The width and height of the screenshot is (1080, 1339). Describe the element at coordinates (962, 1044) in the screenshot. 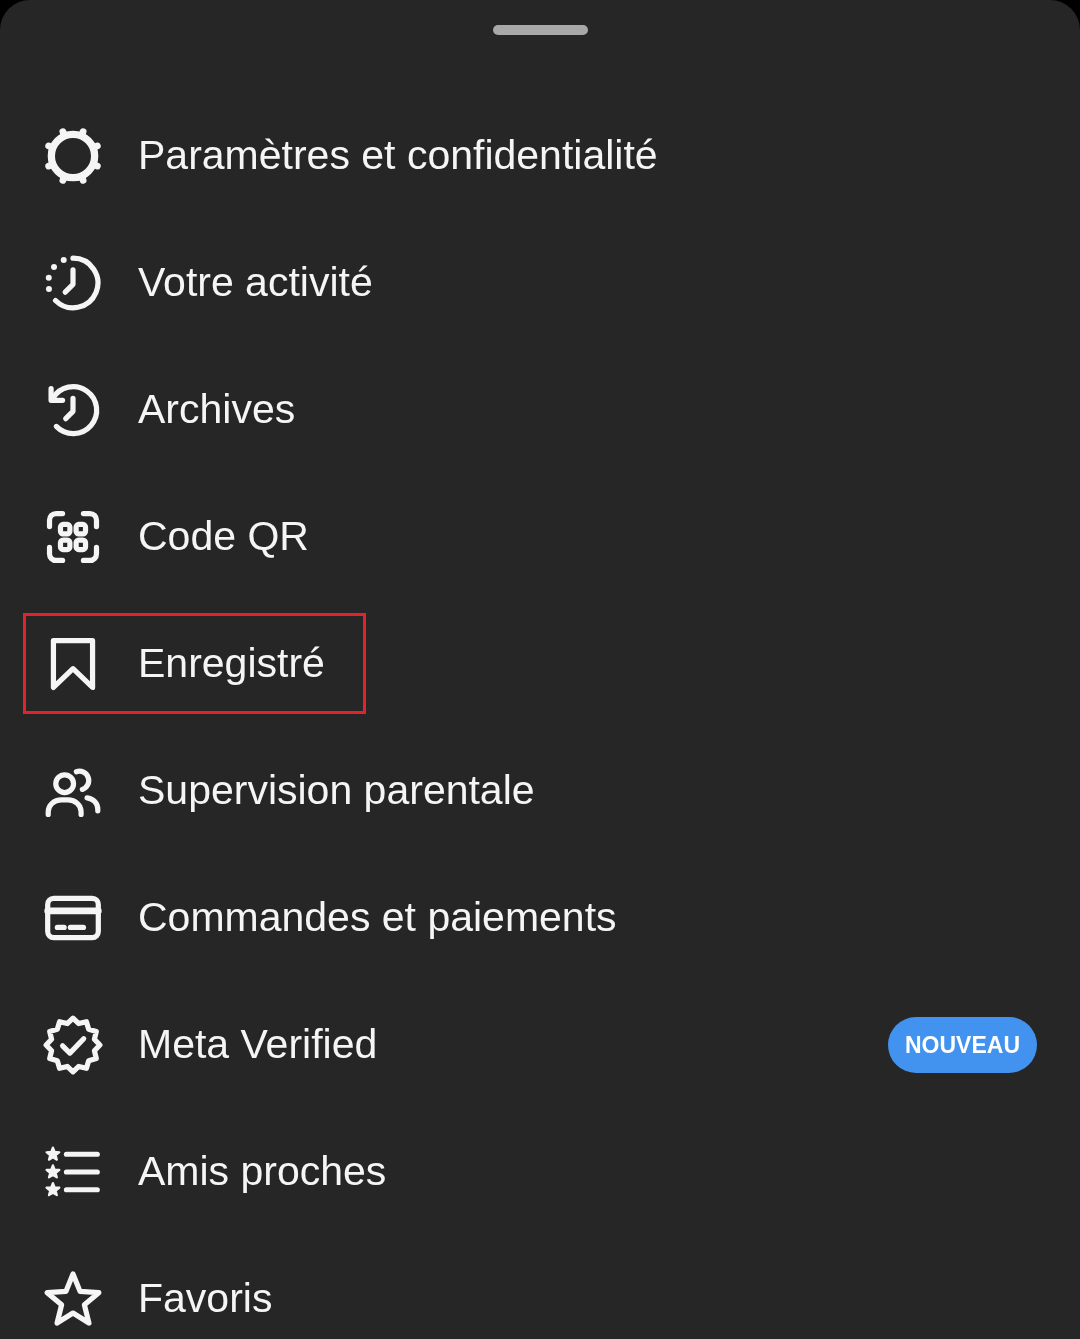

I see `new-badge: NOUVEAU` at that location.